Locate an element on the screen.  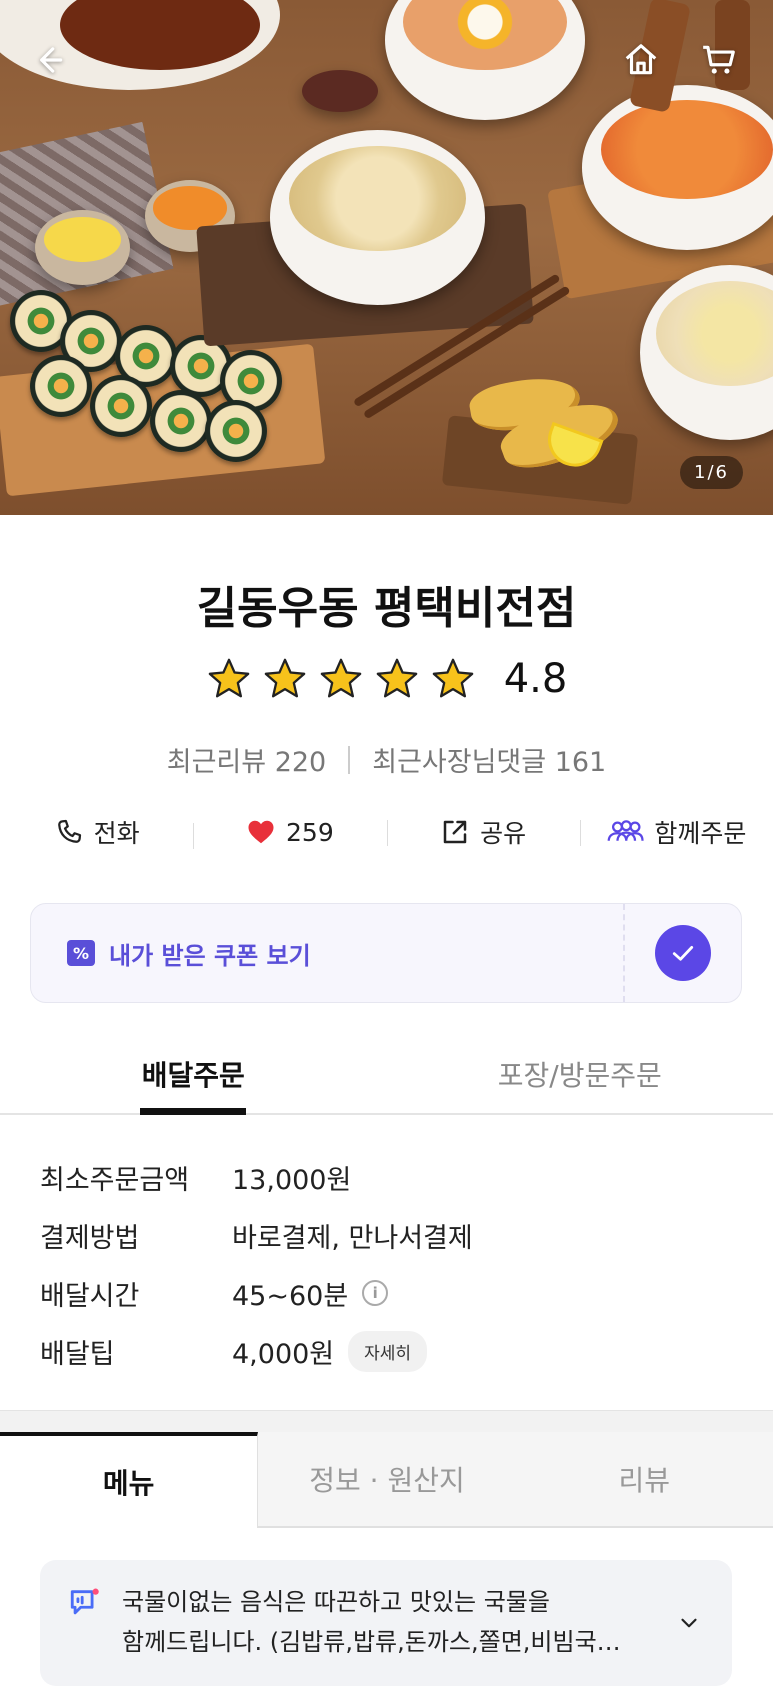
recent-reviews-link: 최근리뷰 220 is located at coordinates (246, 759).